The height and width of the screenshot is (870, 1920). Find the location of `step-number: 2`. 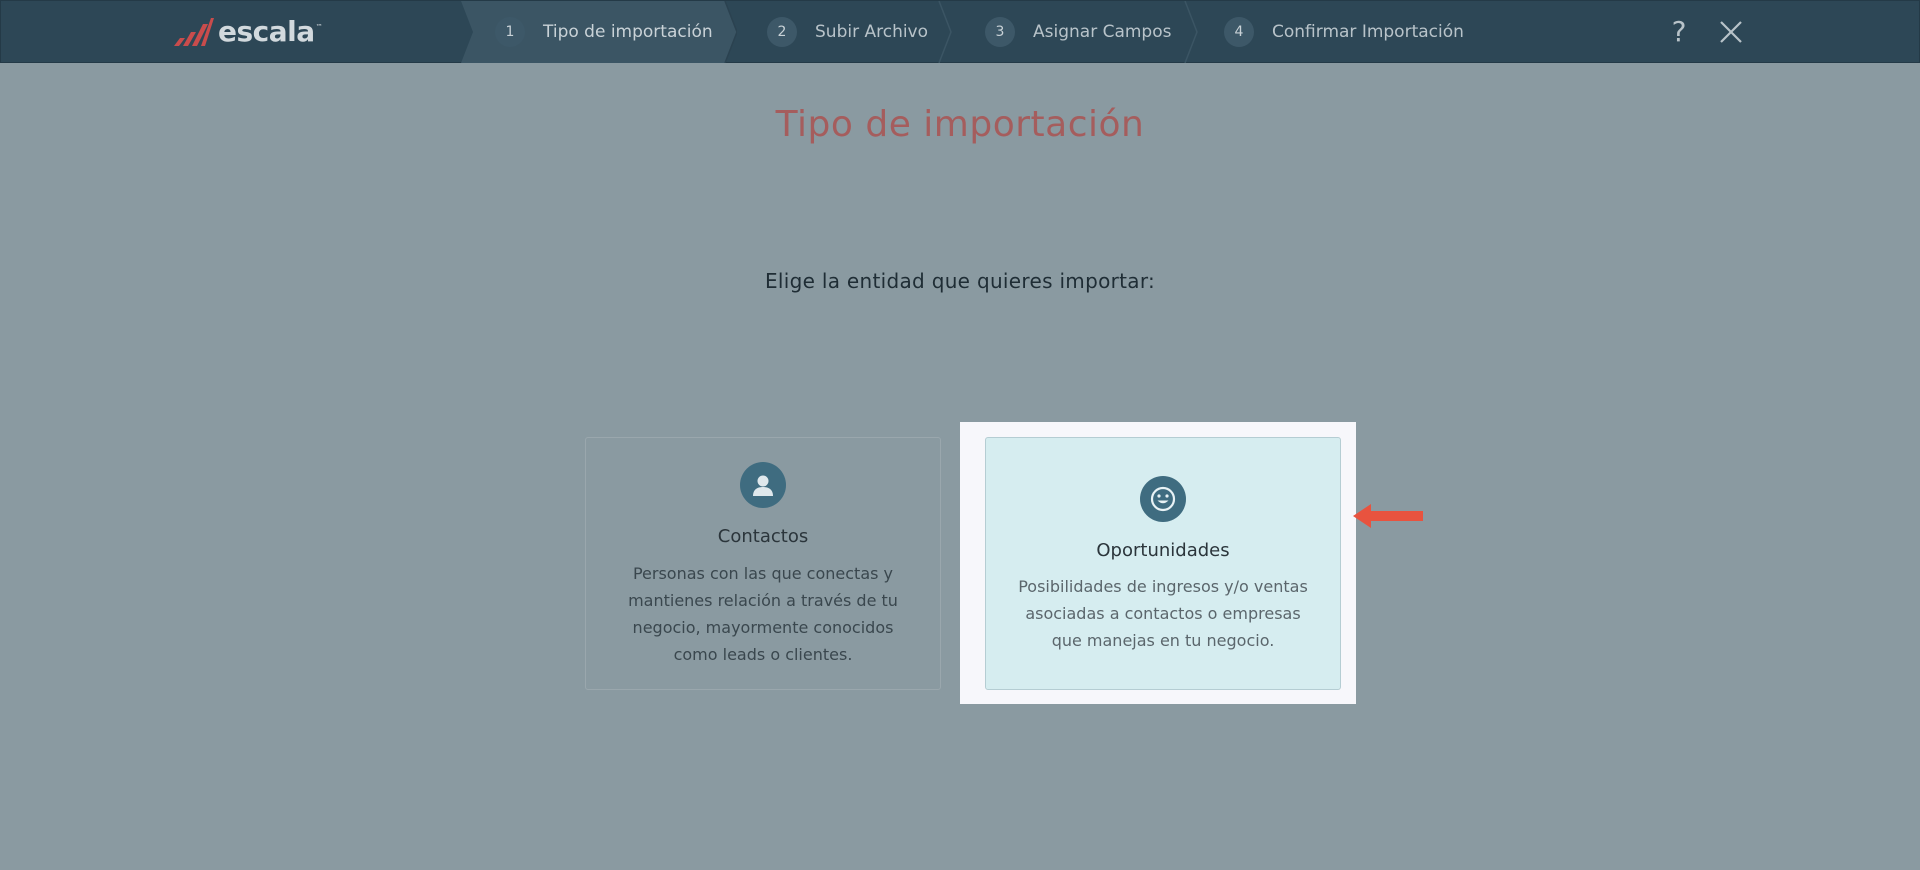

step-number: 2 is located at coordinates (782, 32).